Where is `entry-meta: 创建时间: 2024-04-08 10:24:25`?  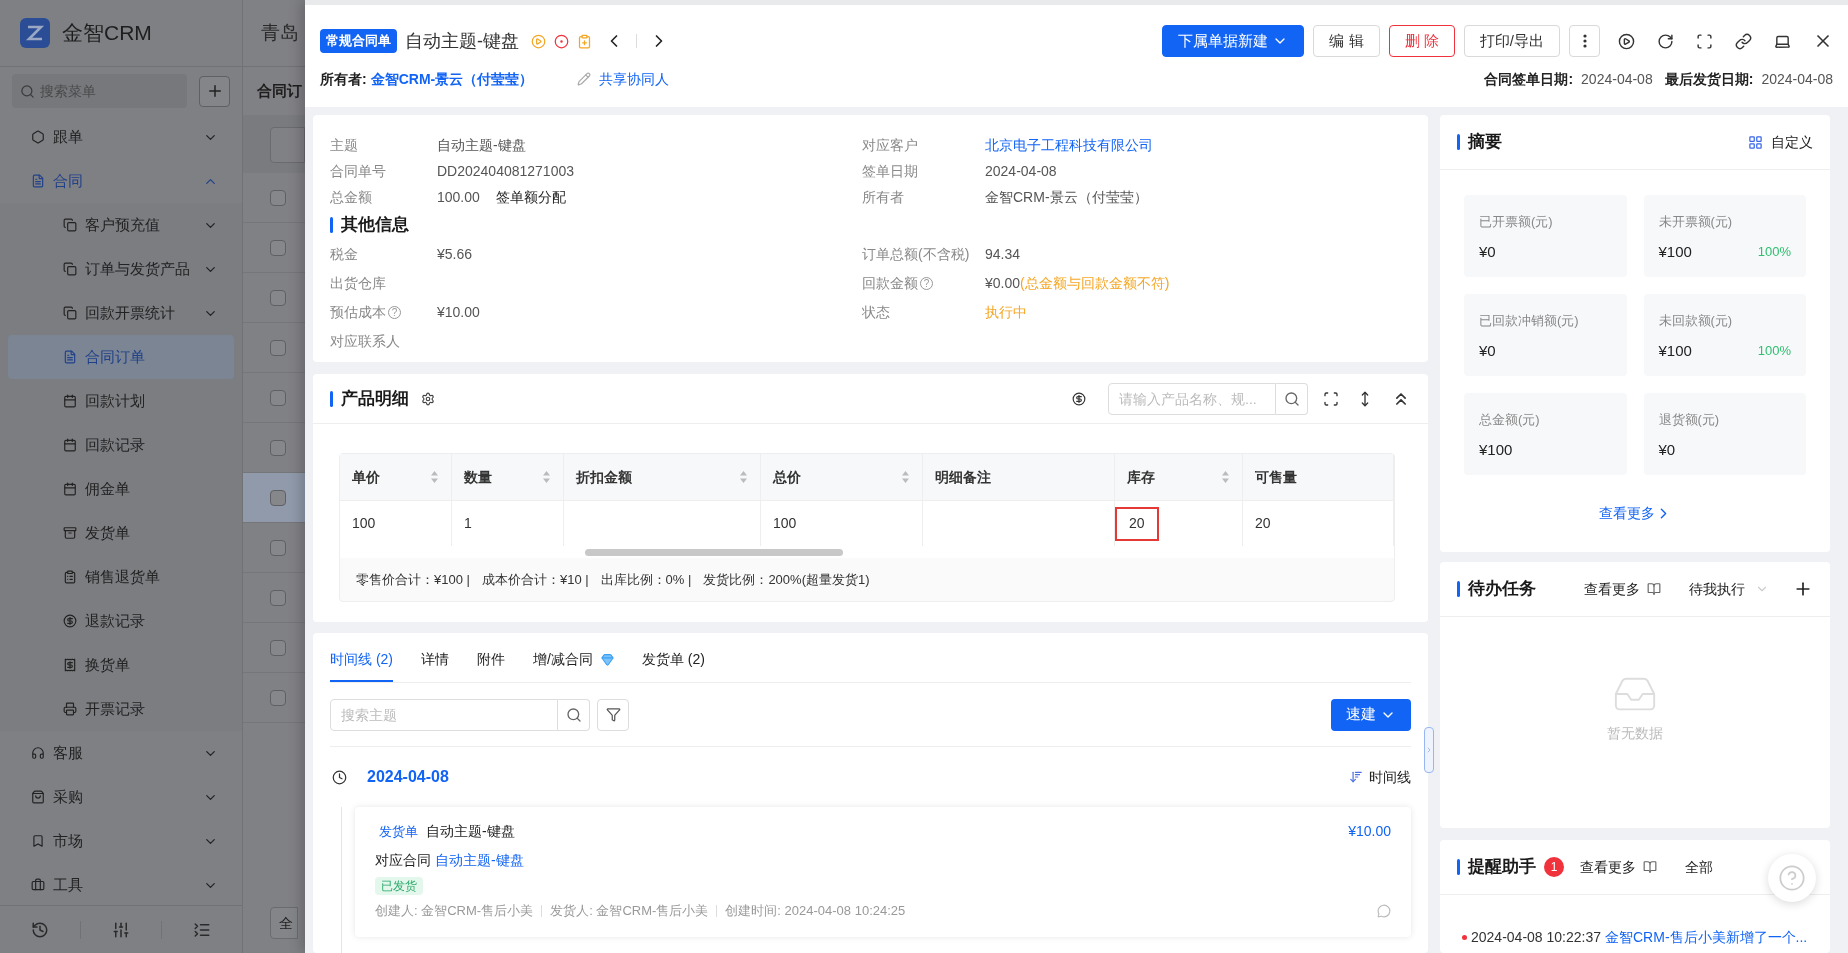
entry-meta: 创建时间: 2024-04-08 10:24:25 is located at coordinates (815, 911).